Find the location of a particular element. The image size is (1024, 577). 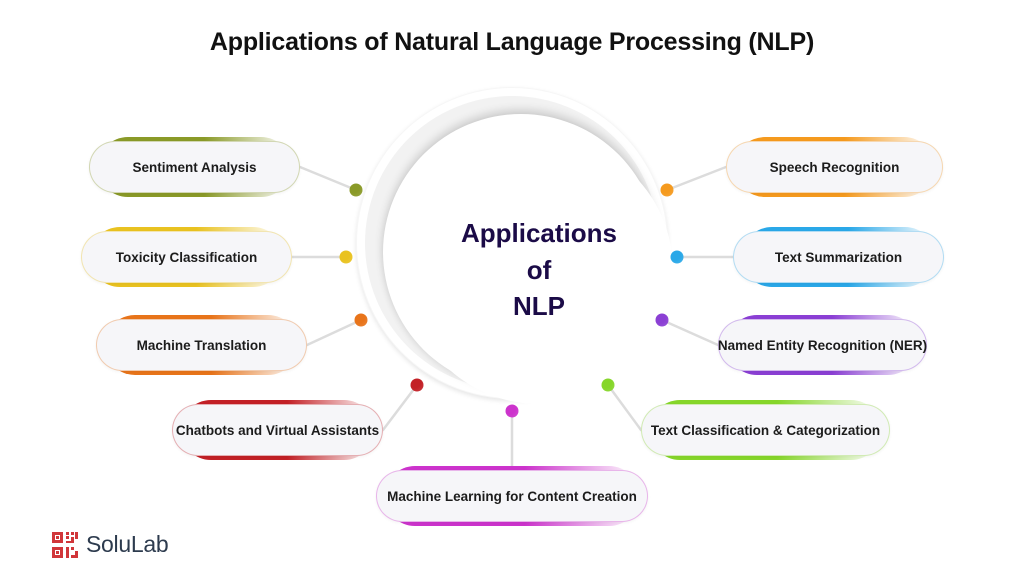

node-label: Chatbots and Virtual Assistants is located at coordinates (277, 430).